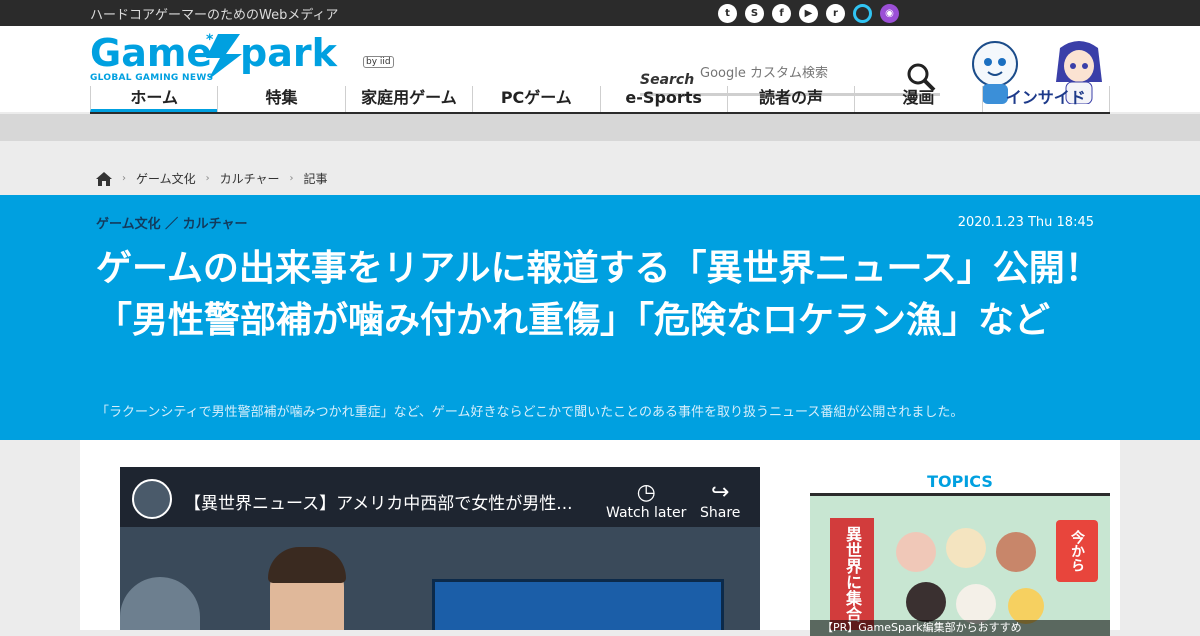 The height and width of the screenshot is (636, 1200). Describe the element at coordinates (852, 574) in the screenshot. I see `banner-left-label: 異世界に集合` at that location.